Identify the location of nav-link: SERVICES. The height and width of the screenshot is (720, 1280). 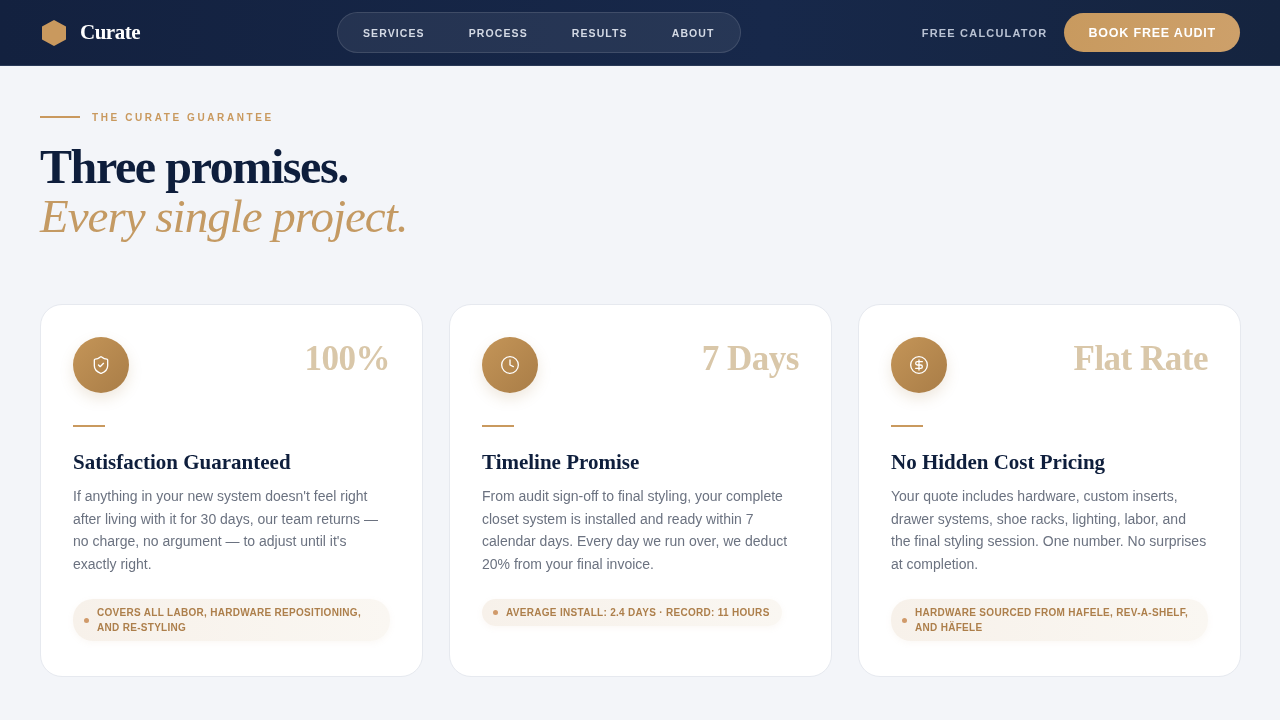
(394, 32).